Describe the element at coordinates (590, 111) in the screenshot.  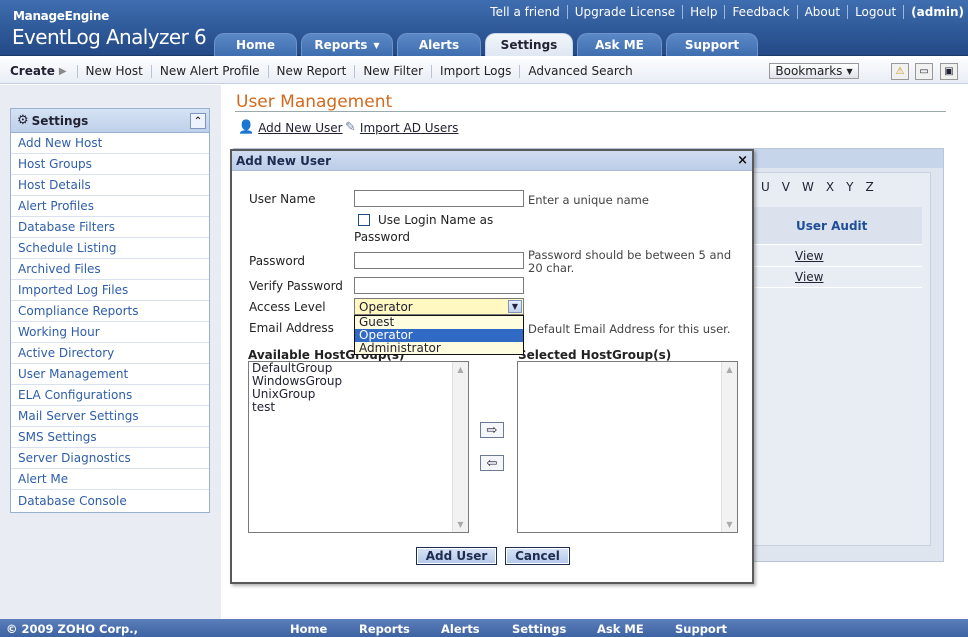
I see `title-divider` at that location.